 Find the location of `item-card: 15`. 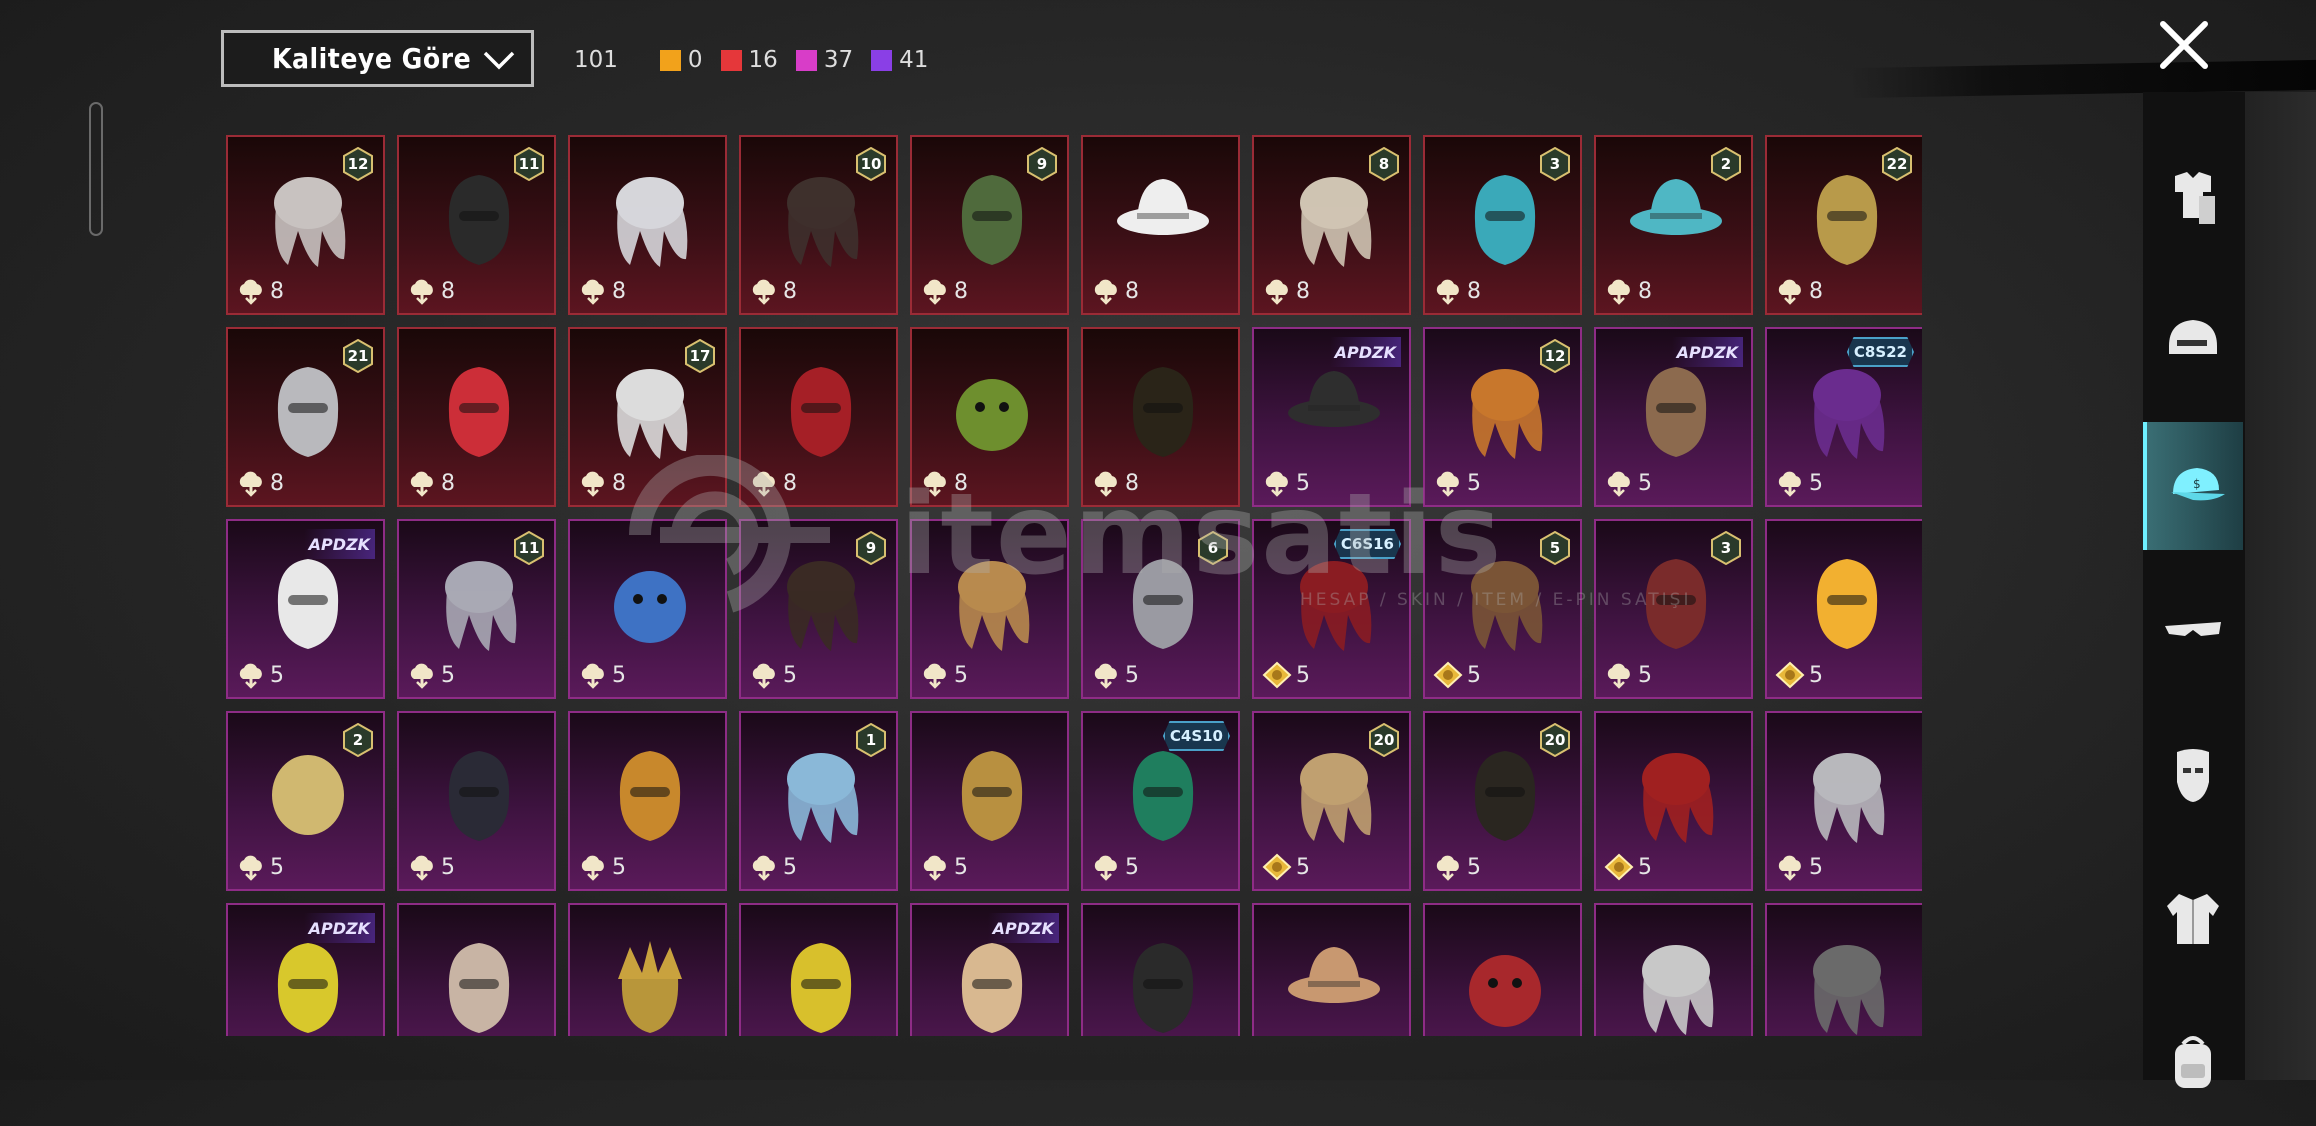

item-card: 15 is located at coordinates (818, 801).